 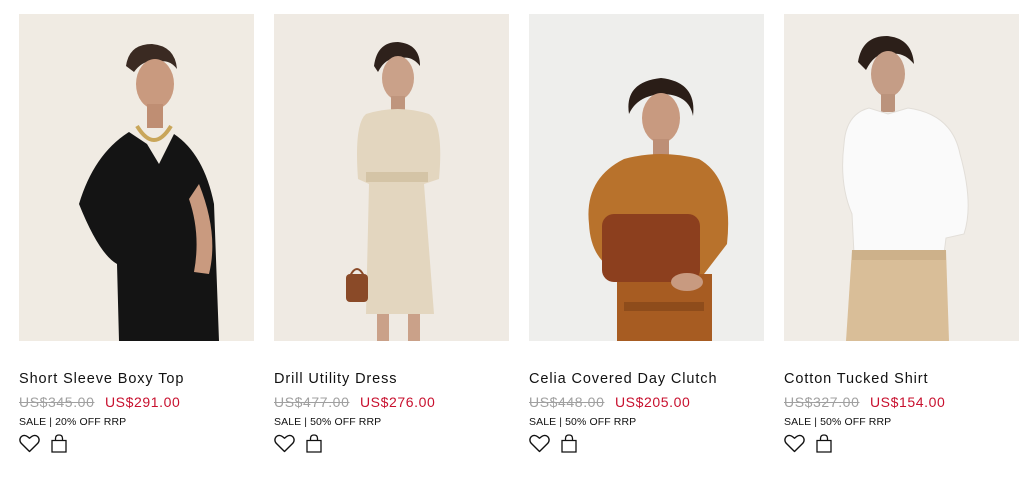 What do you see at coordinates (901, 379) in the screenshot?
I see `product-name: Cotton Tucked Shirt` at bounding box center [901, 379].